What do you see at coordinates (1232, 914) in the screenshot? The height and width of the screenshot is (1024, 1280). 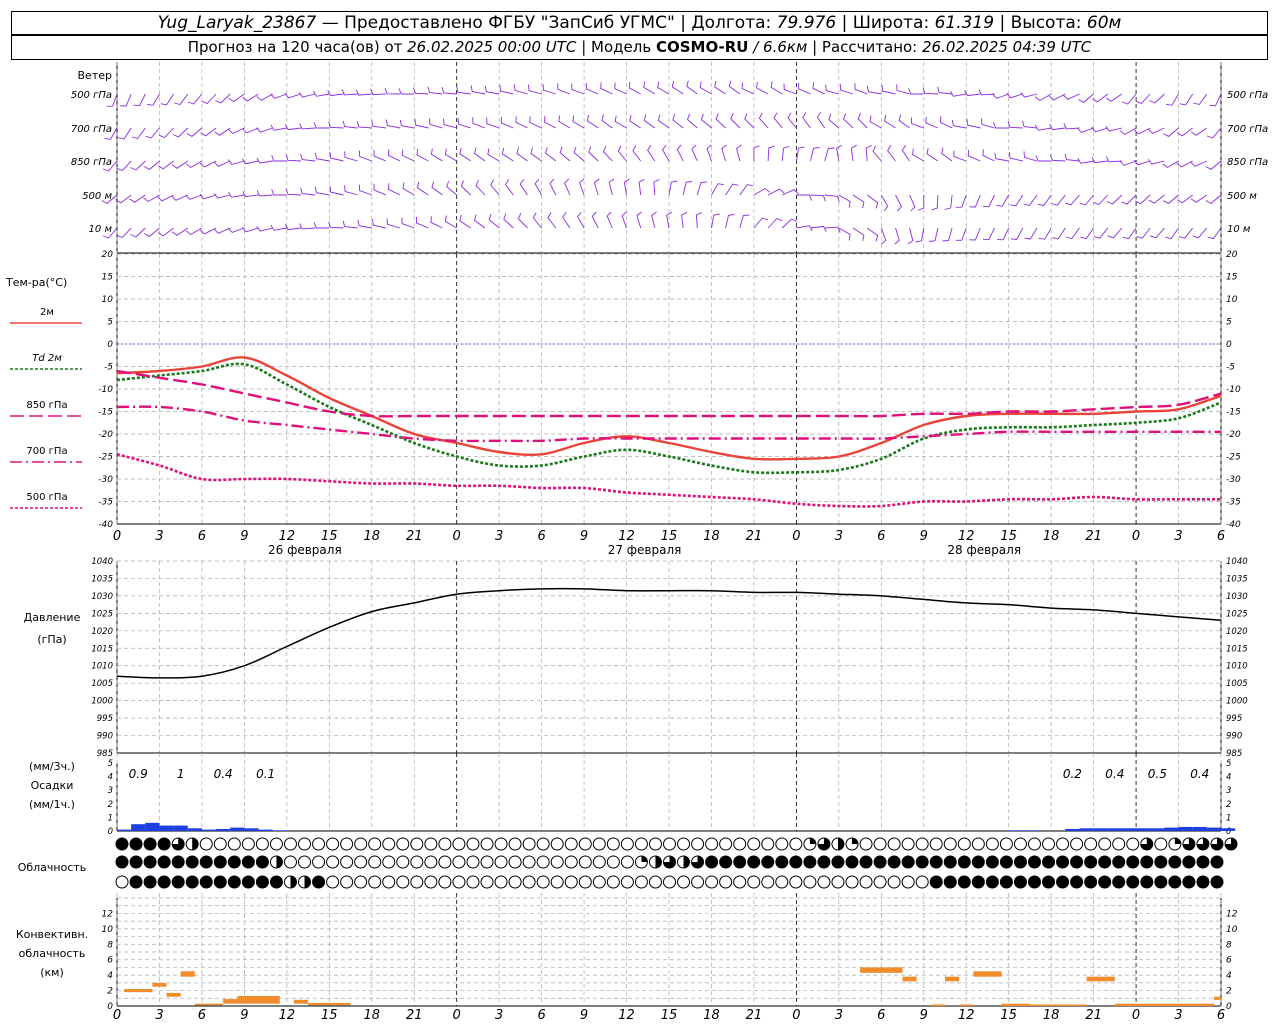 I see `convective-ytick-right: 12` at bounding box center [1232, 914].